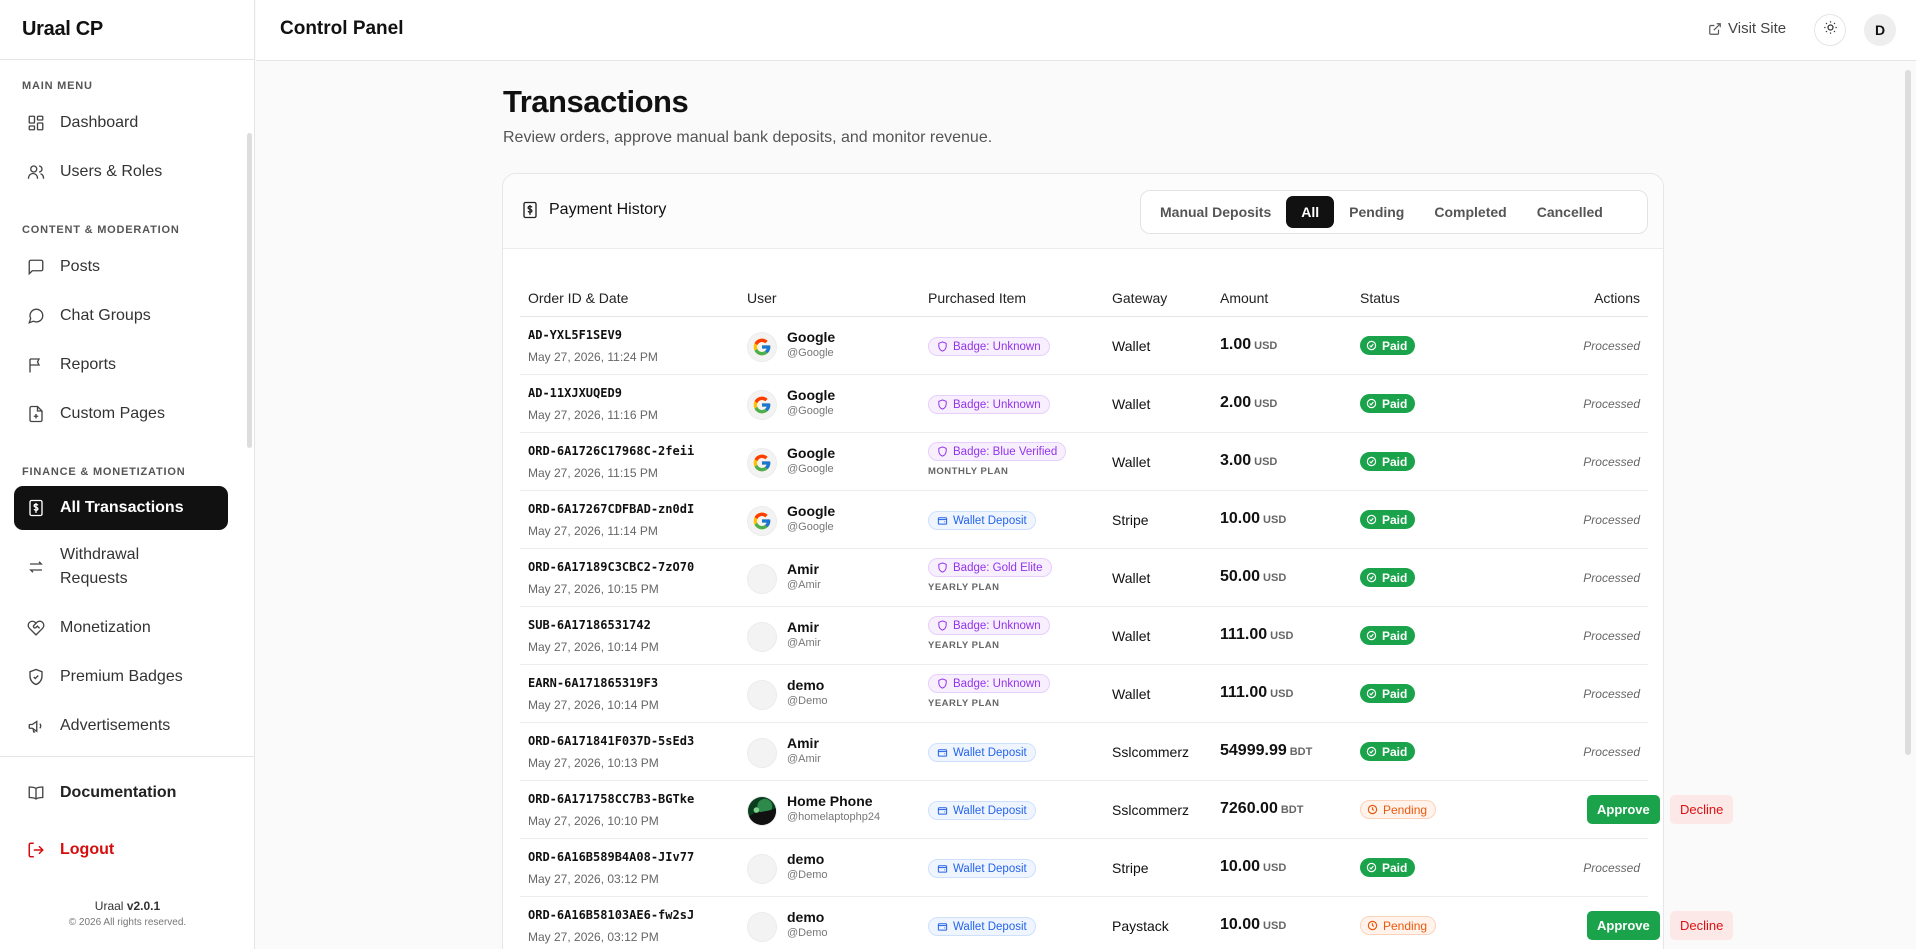  Describe the element at coordinates (1140, 926) in the screenshot. I see `gateway: Paystack` at that location.